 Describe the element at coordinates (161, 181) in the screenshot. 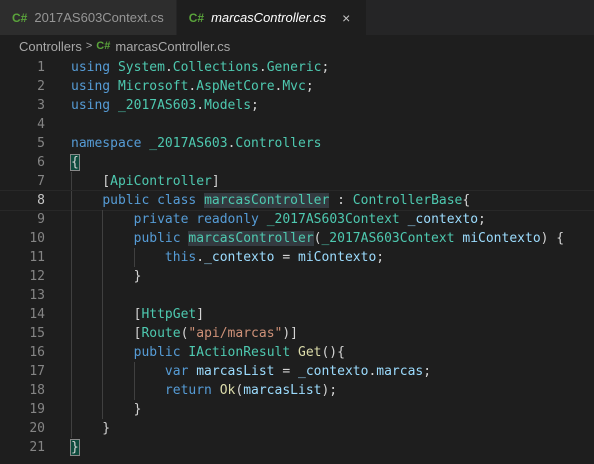

I see `code-token: ApiController` at that location.